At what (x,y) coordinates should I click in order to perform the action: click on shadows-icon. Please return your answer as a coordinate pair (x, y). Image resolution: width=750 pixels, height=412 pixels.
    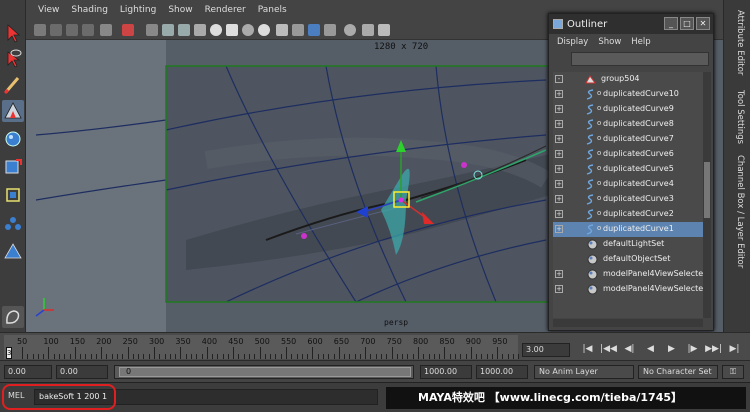
    Looking at the image, I should click on (232, 30).